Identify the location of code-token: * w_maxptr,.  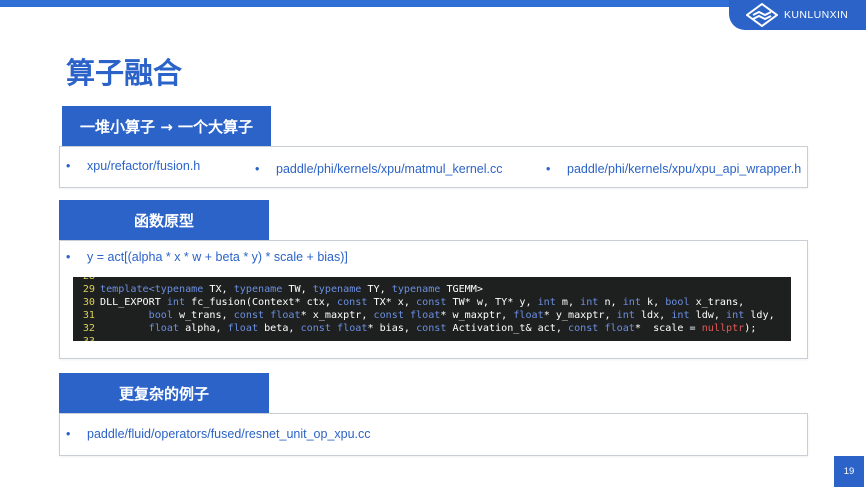
(477, 315).